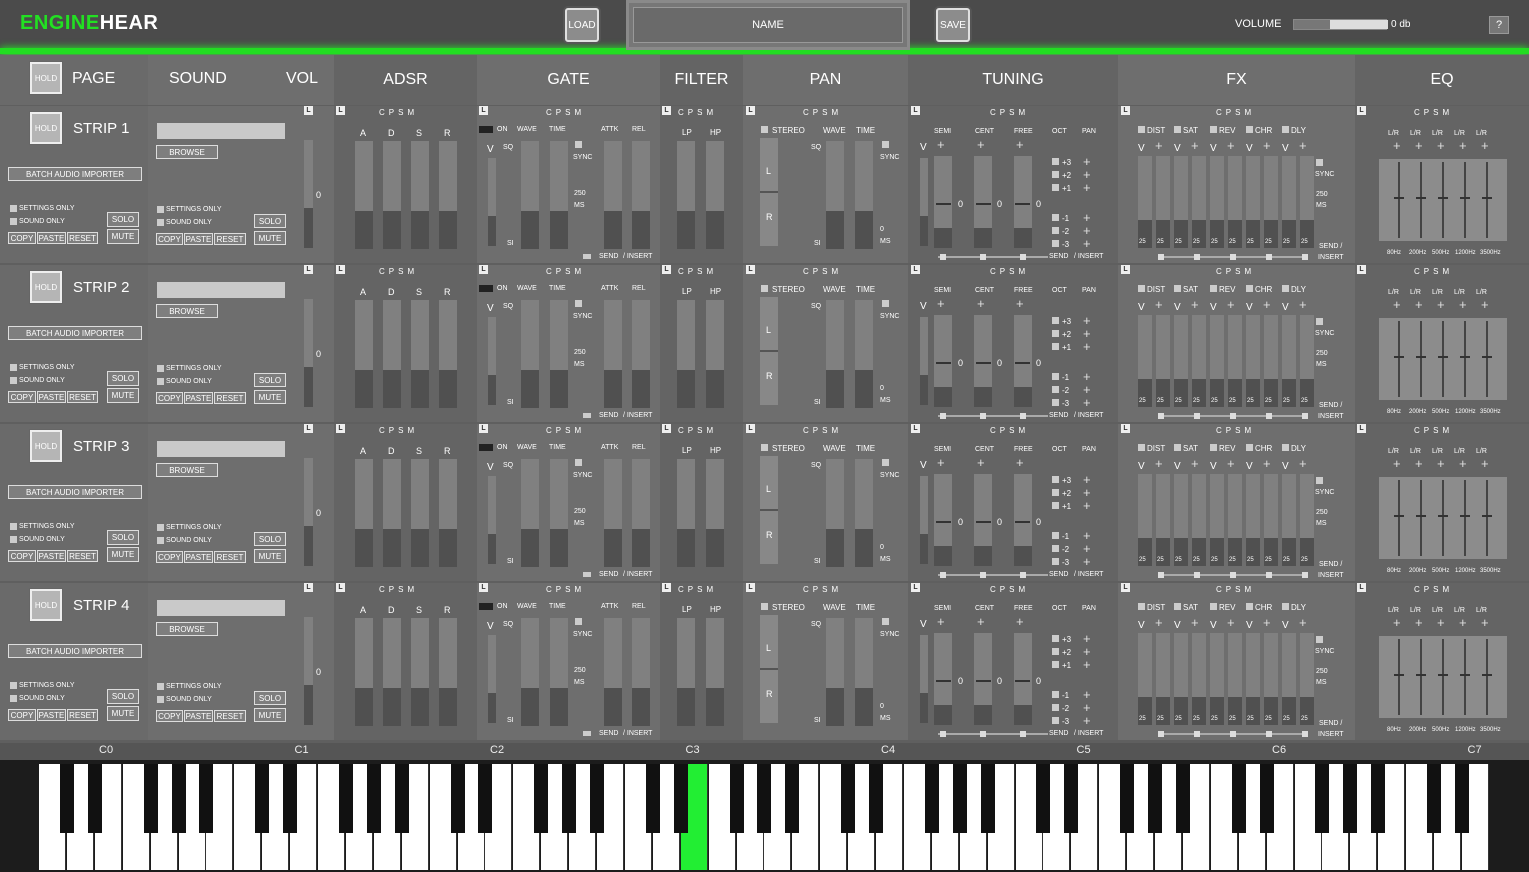  What do you see at coordinates (308, 353) in the screenshot?
I see `volume-fader` at bounding box center [308, 353].